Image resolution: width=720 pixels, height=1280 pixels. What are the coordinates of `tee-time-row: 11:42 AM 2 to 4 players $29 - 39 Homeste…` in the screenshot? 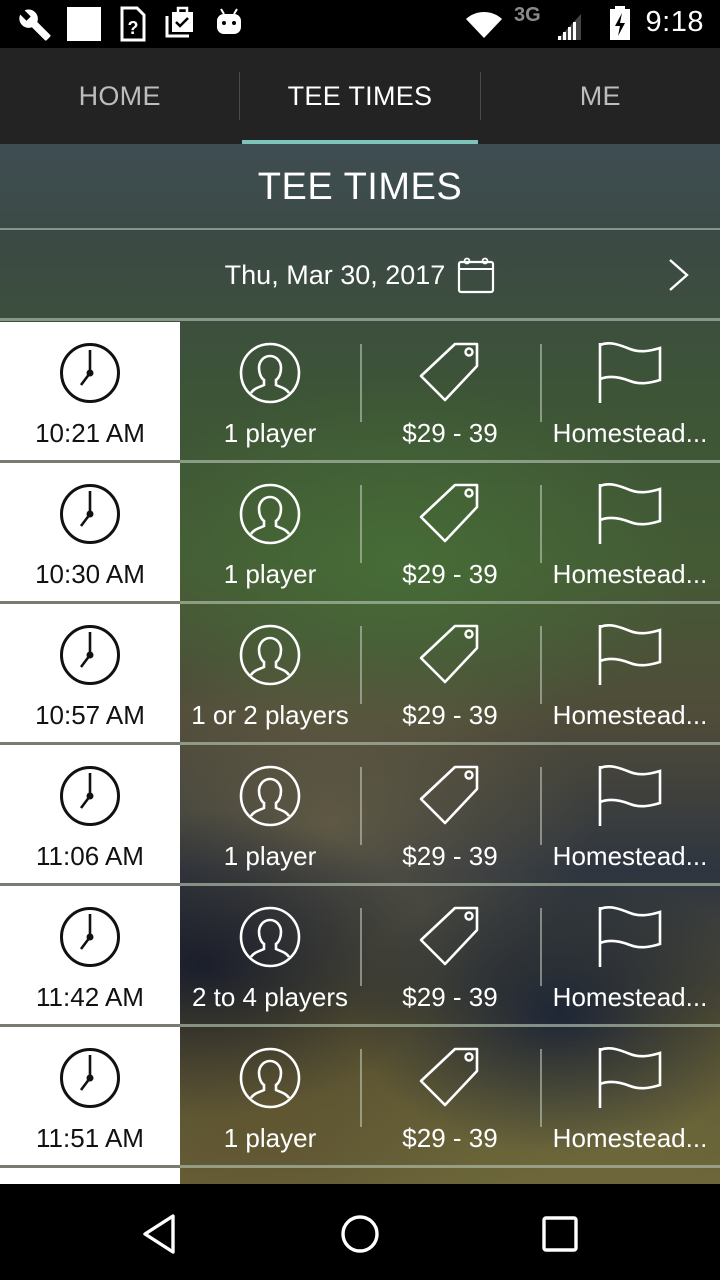 It's located at (360, 956).